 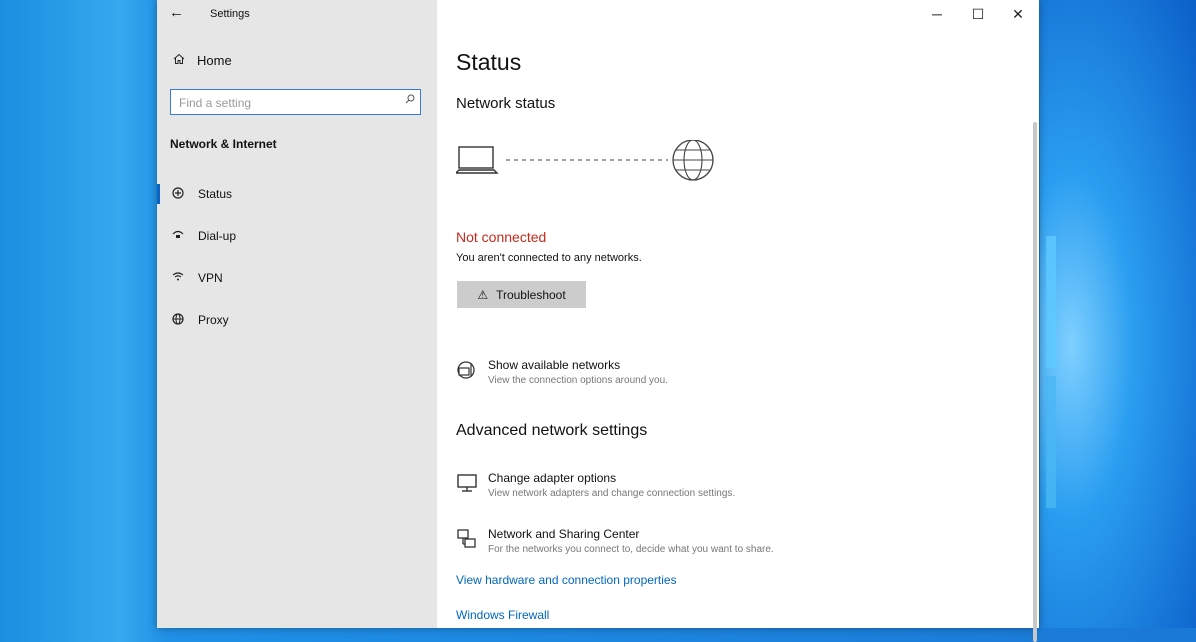 I want to click on maximize-button: ☐, so click(x=978, y=14).